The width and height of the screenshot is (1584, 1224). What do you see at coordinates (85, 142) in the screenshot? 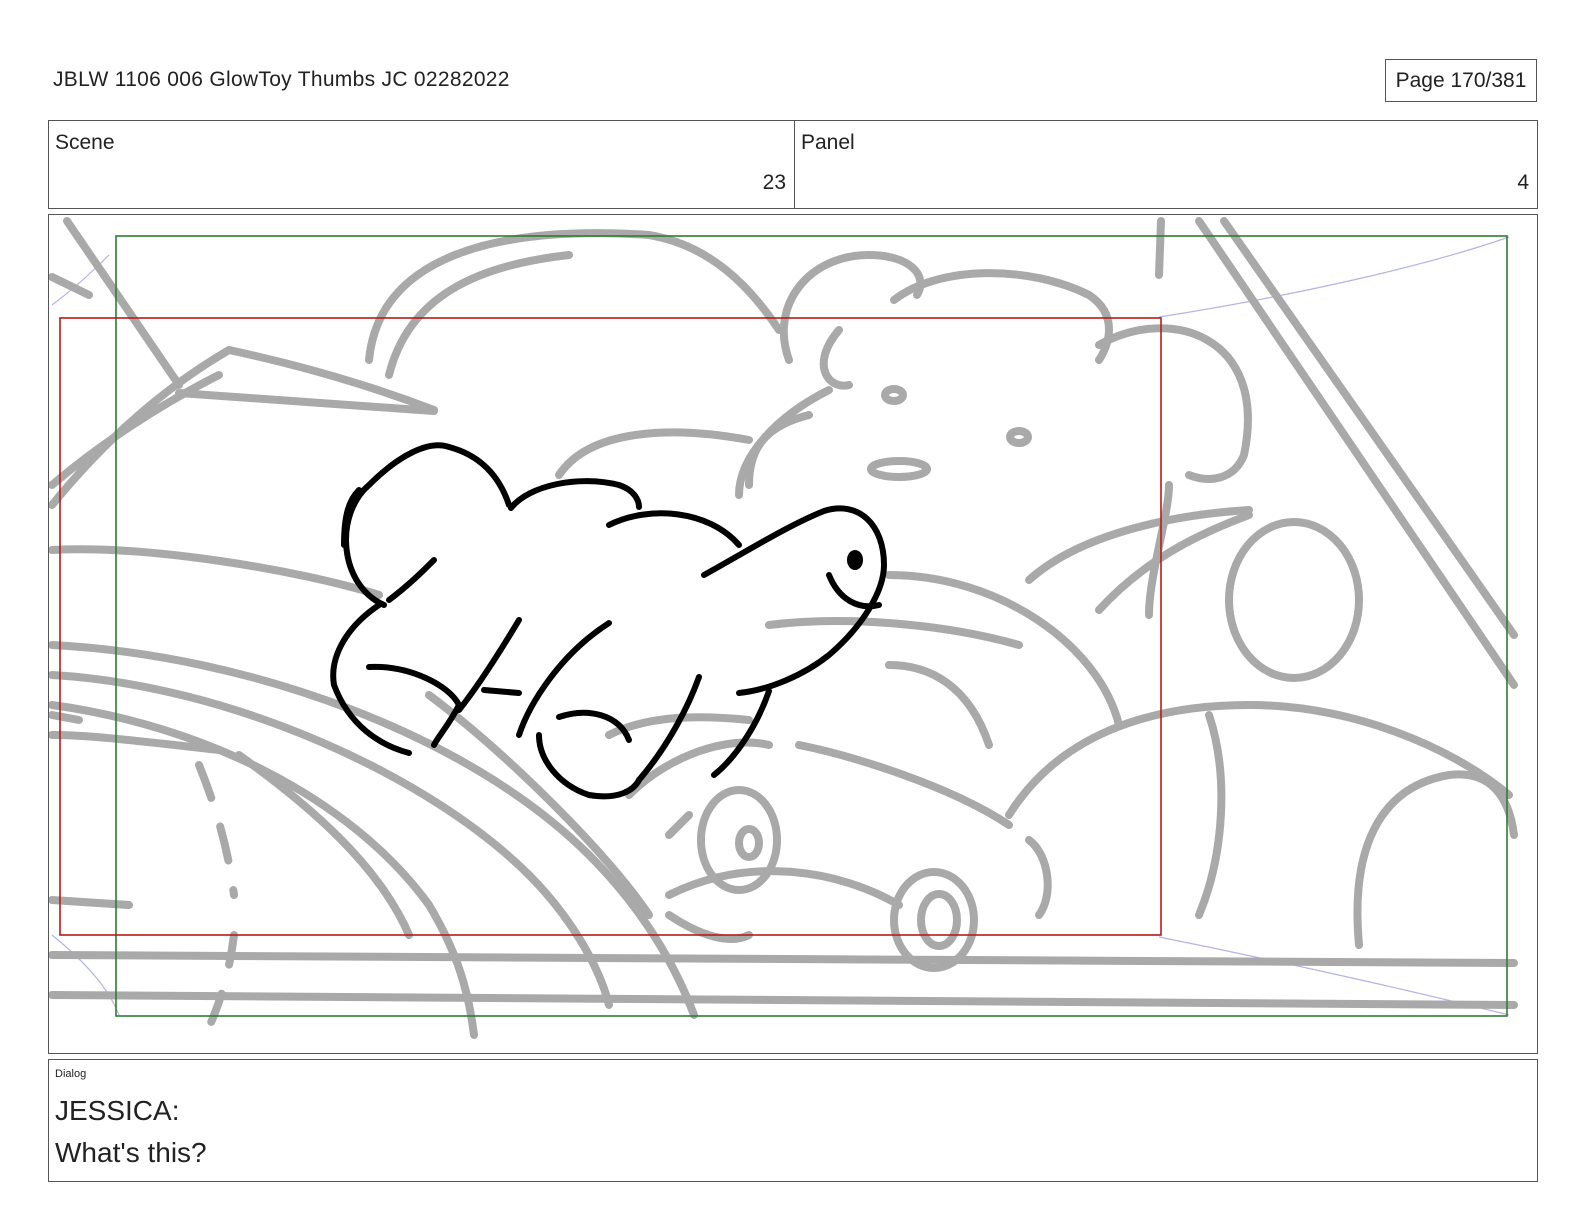
I see `scene-label: Scene` at bounding box center [85, 142].